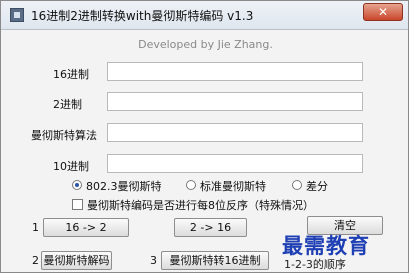 The height and width of the screenshot is (273, 409). What do you see at coordinates (383, 12) in the screenshot?
I see `close-button: ✕` at bounding box center [383, 12].